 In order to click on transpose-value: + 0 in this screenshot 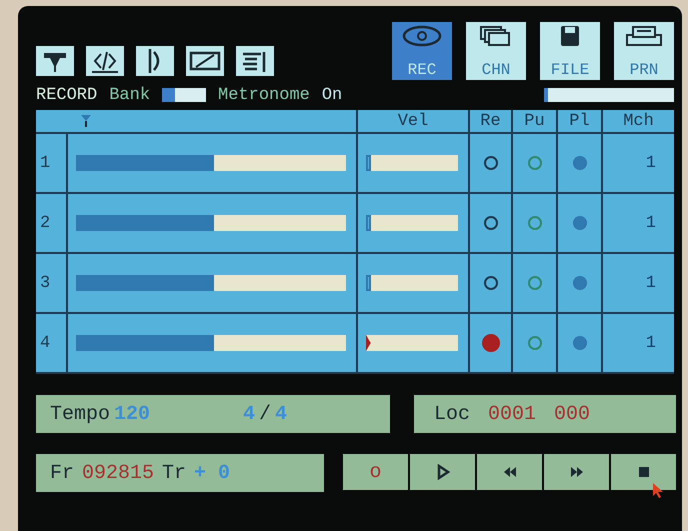, I will do `click(212, 473)`.